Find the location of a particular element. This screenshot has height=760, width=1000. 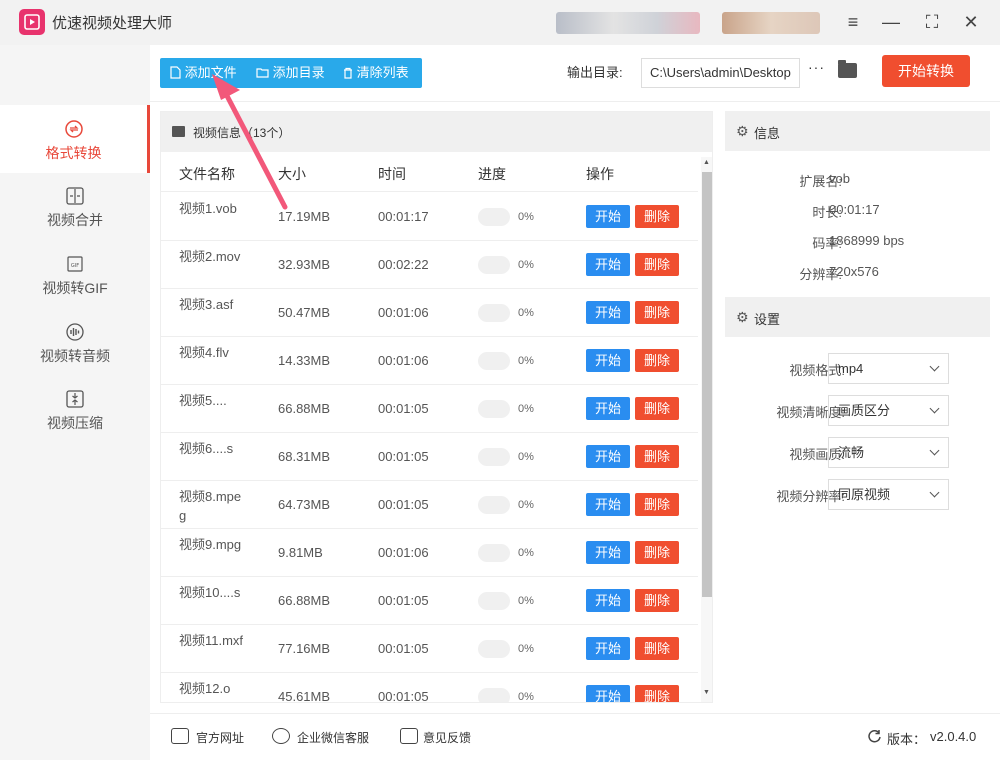

table-row: 视频2.mov 32.93MB 00:02:22 0% 开始 删除 is located at coordinates (429, 265).